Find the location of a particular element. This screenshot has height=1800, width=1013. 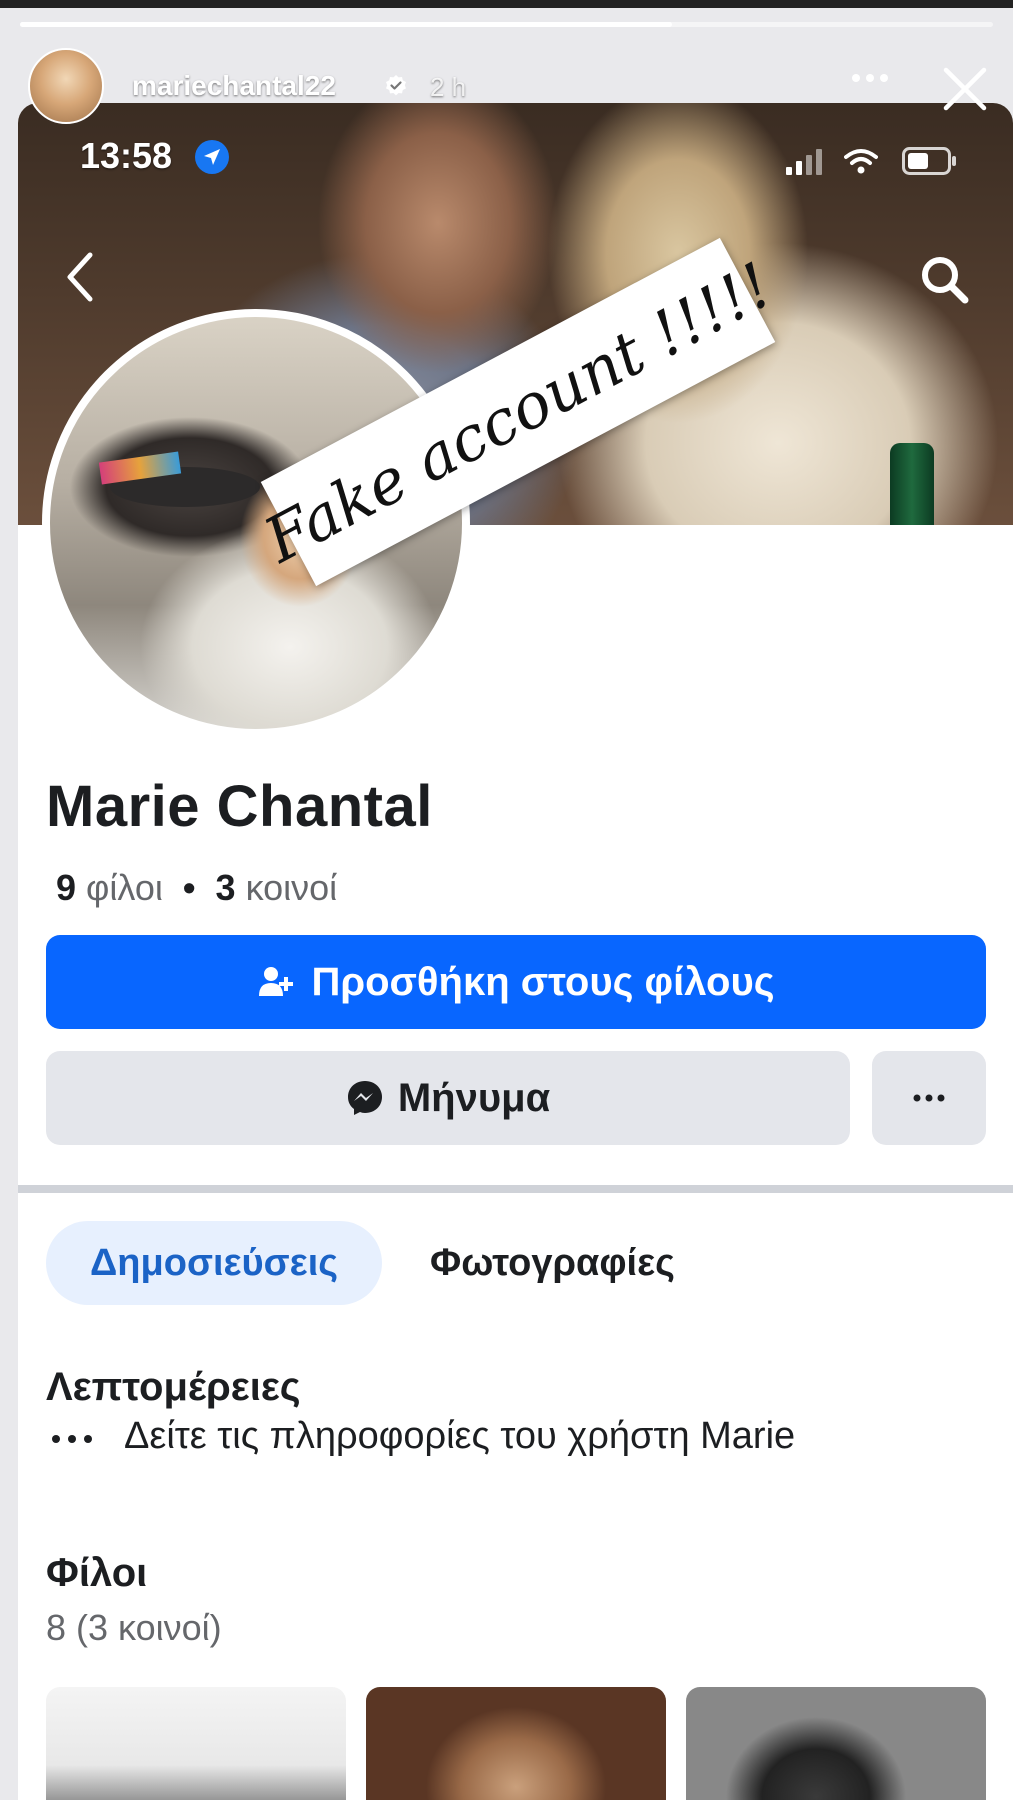

signal-icon is located at coordinates (804, 162).